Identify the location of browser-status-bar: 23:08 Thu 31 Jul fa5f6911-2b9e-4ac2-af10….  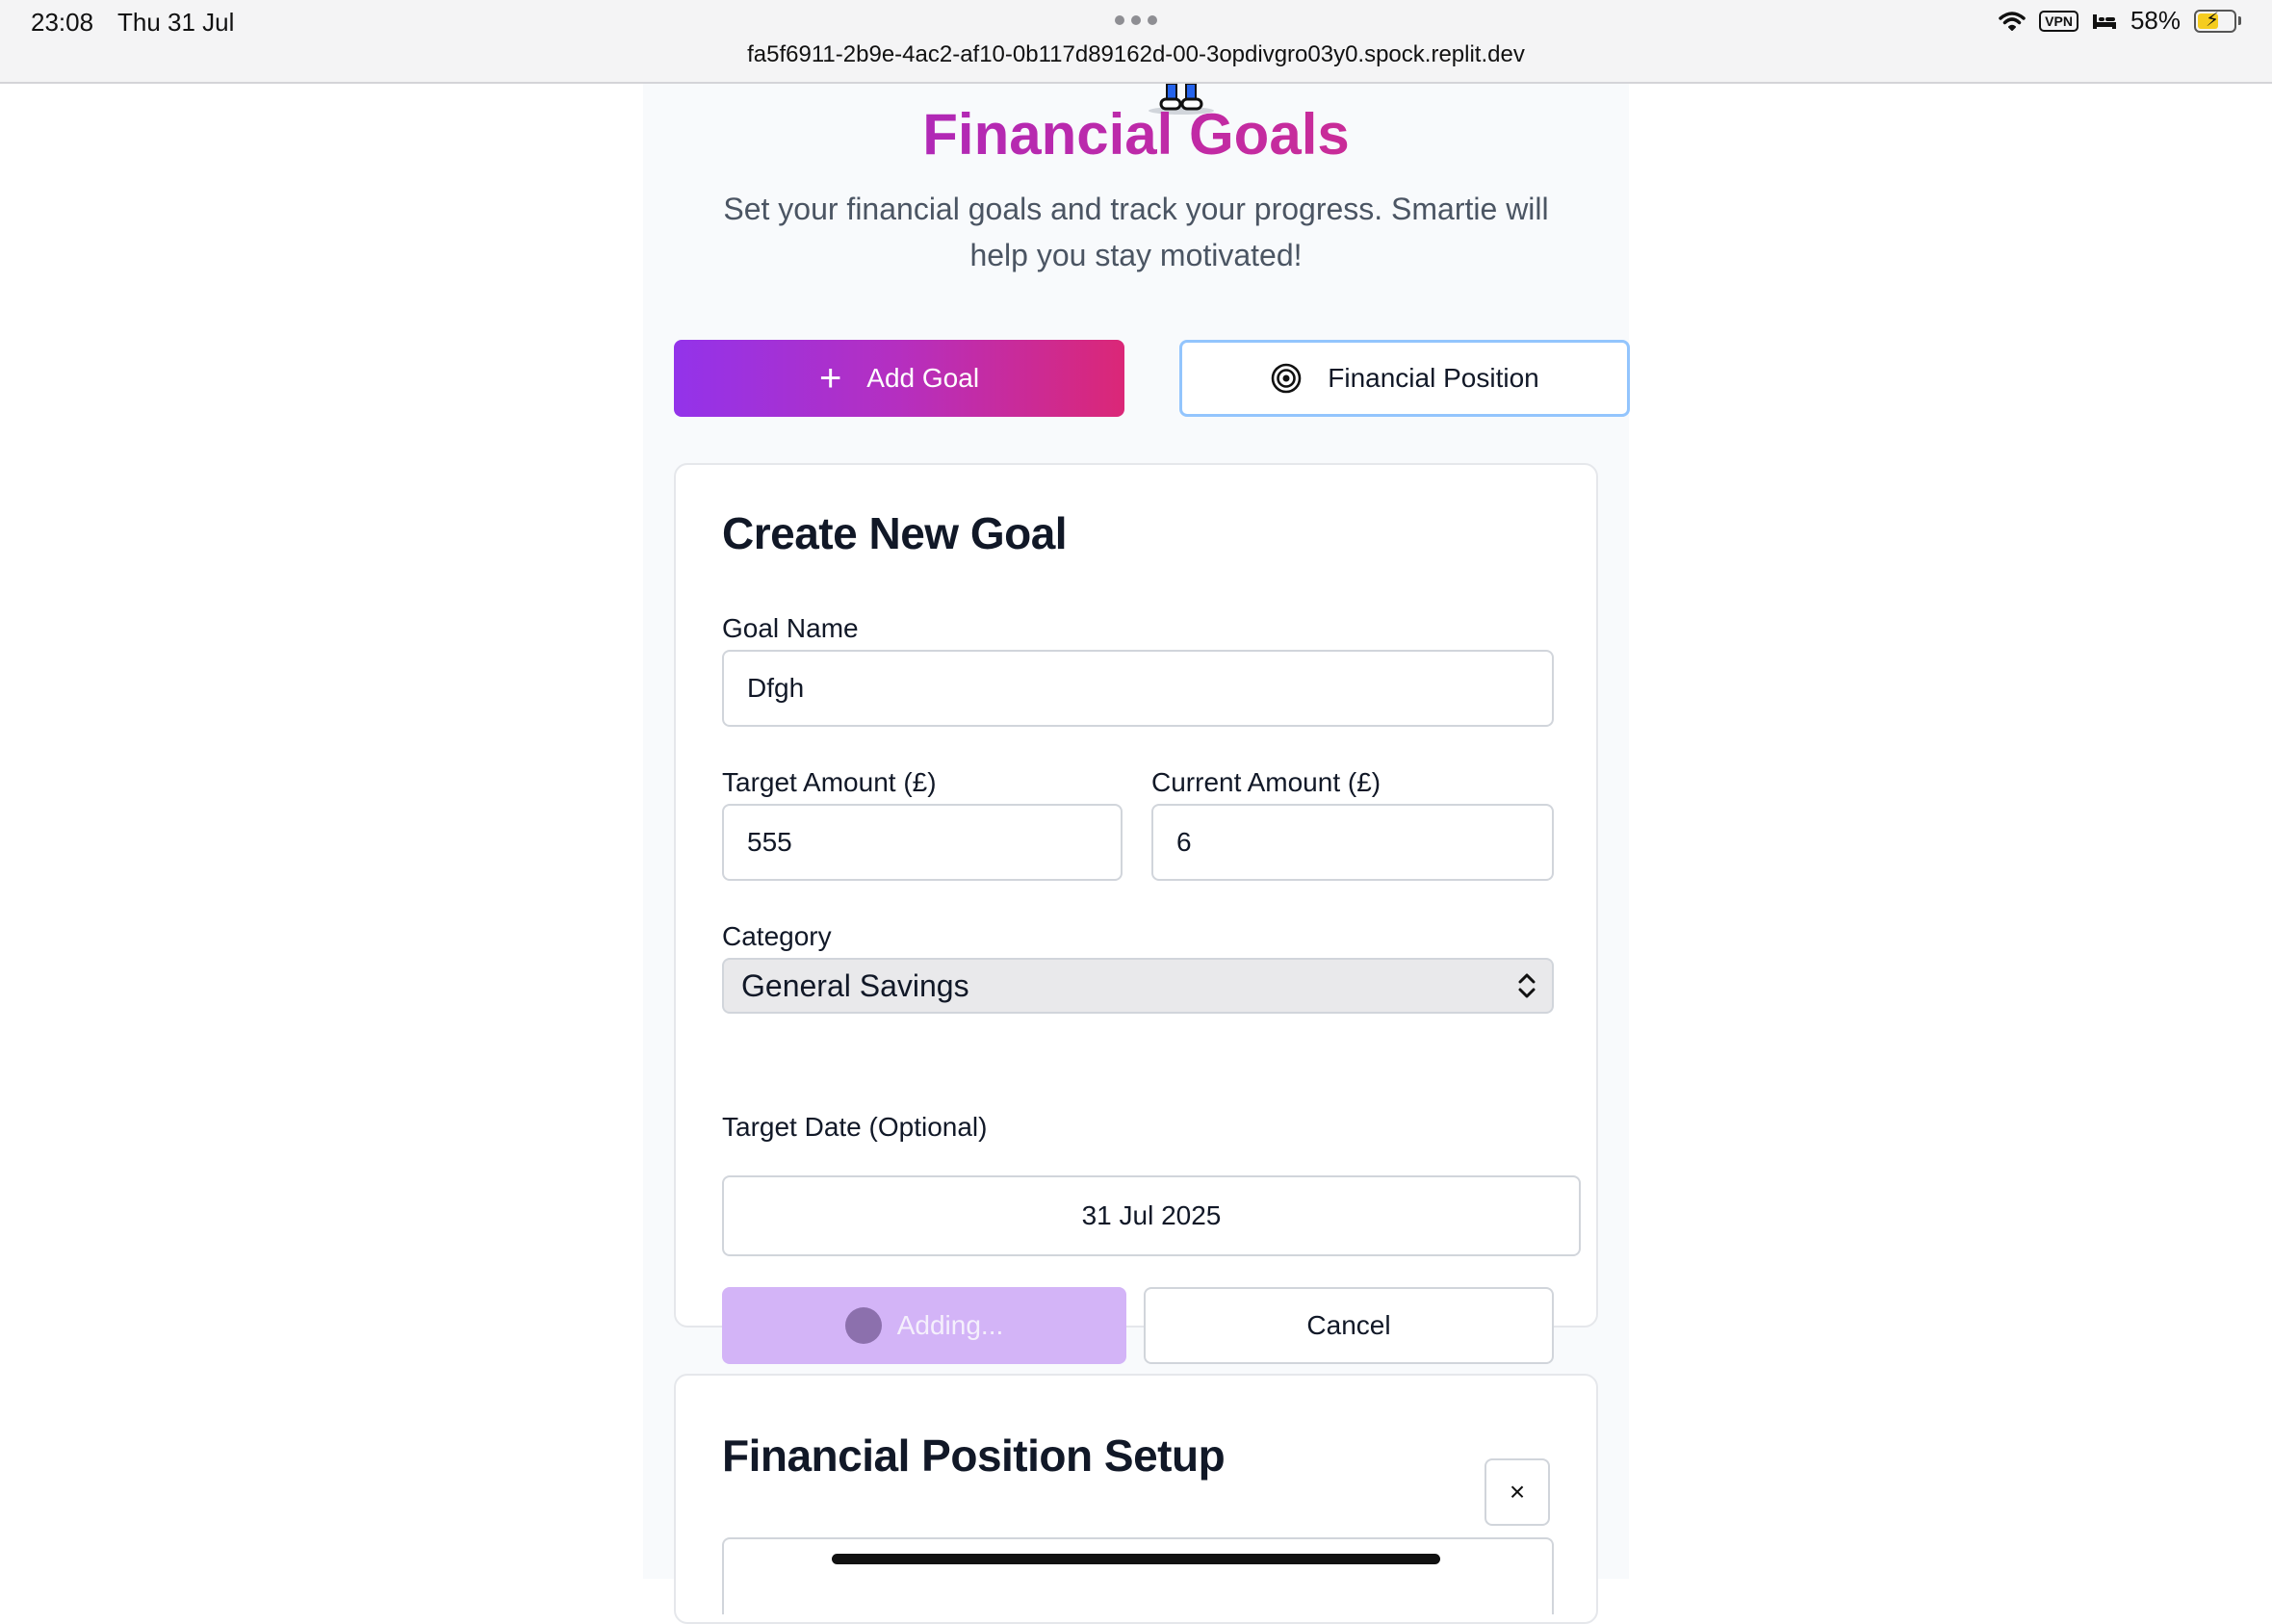
(1136, 42).